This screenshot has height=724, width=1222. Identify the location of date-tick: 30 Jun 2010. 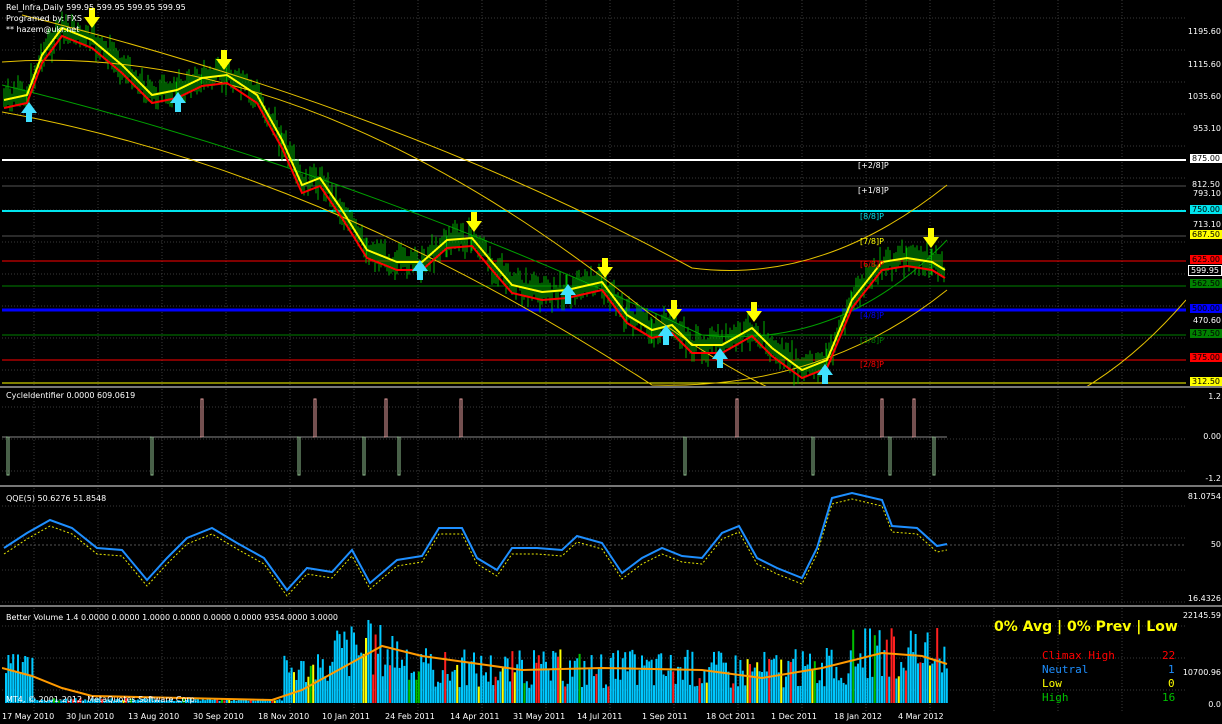
(90, 716).